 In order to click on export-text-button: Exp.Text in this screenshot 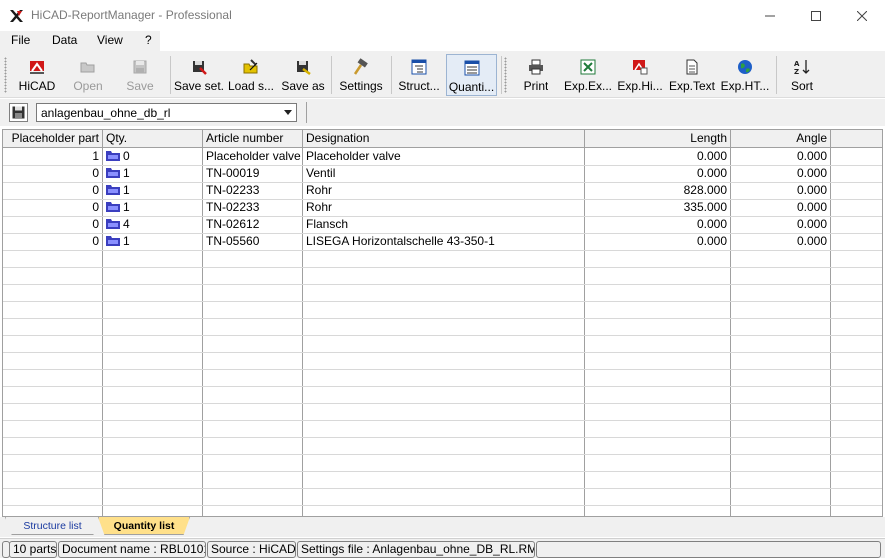, I will do `click(692, 75)`.